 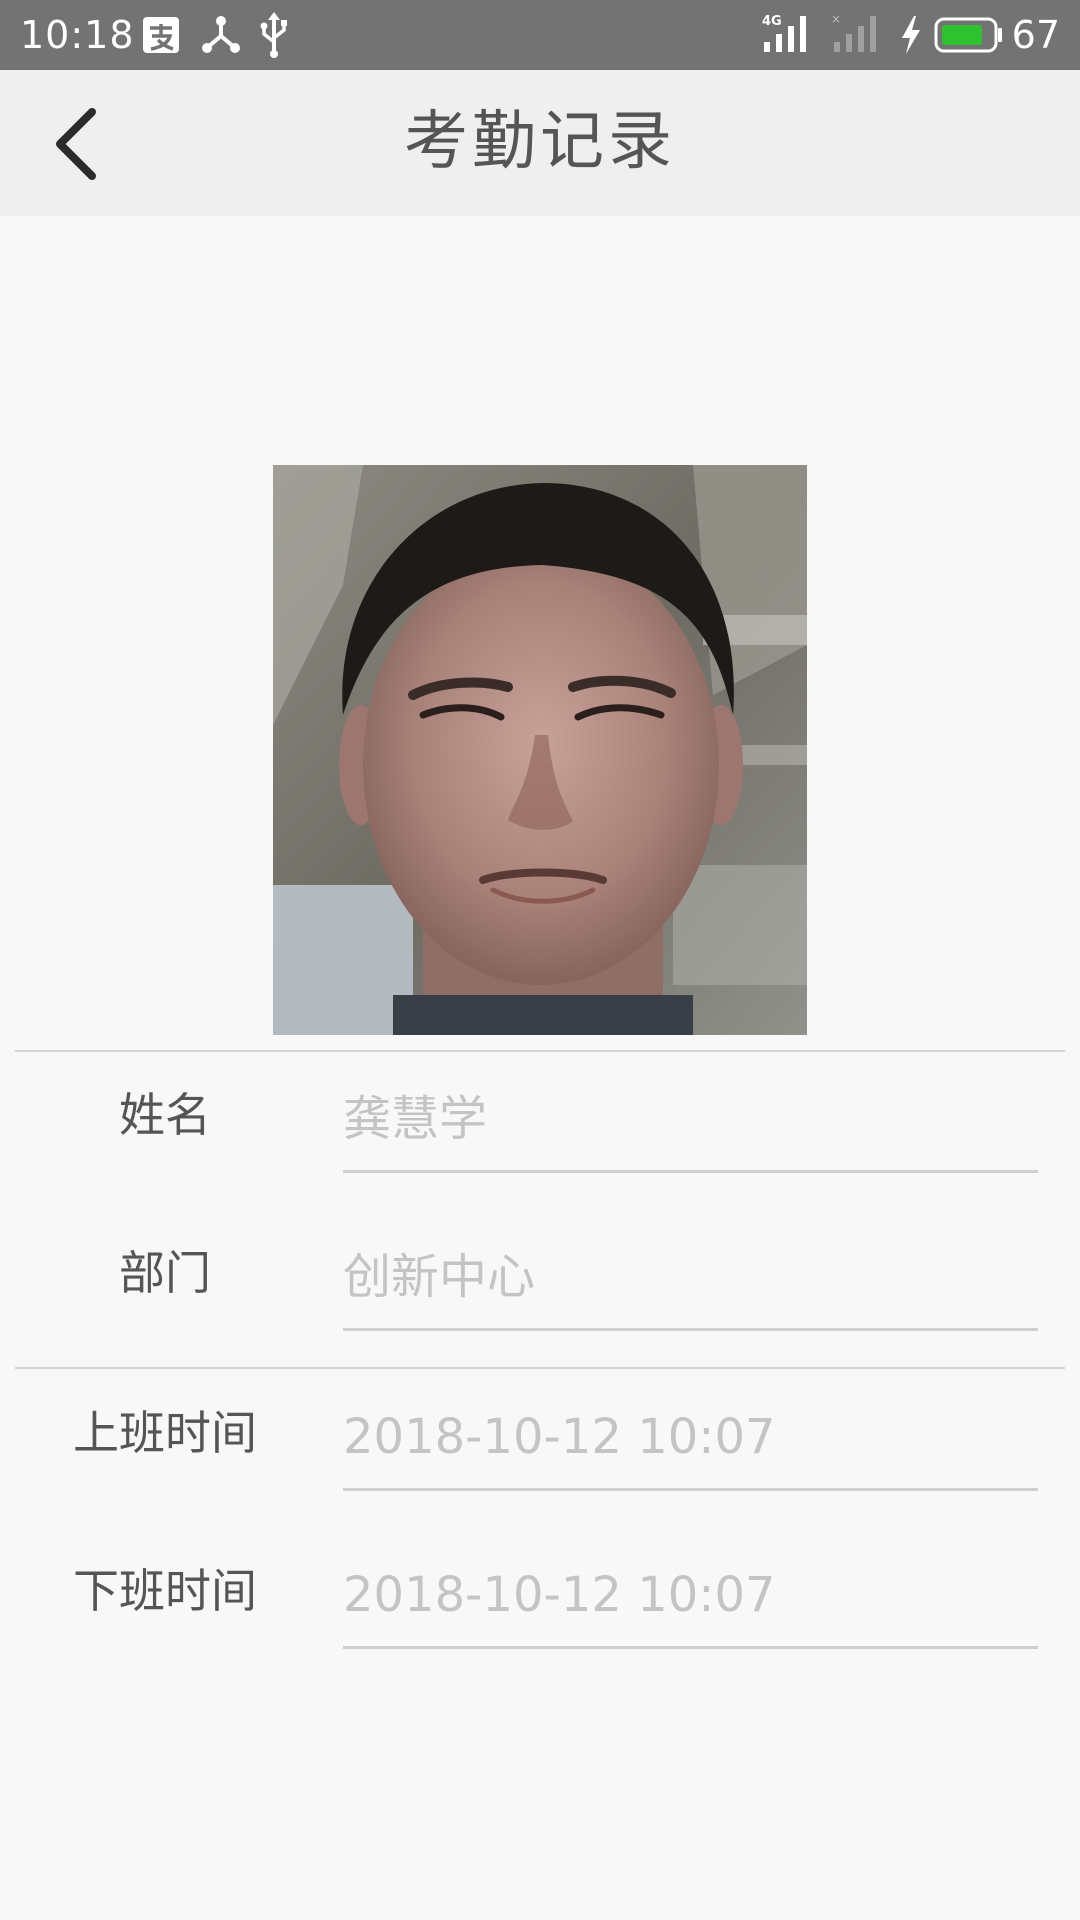 I want to click on network-type-label: 4G, so click(x=772, y=21).